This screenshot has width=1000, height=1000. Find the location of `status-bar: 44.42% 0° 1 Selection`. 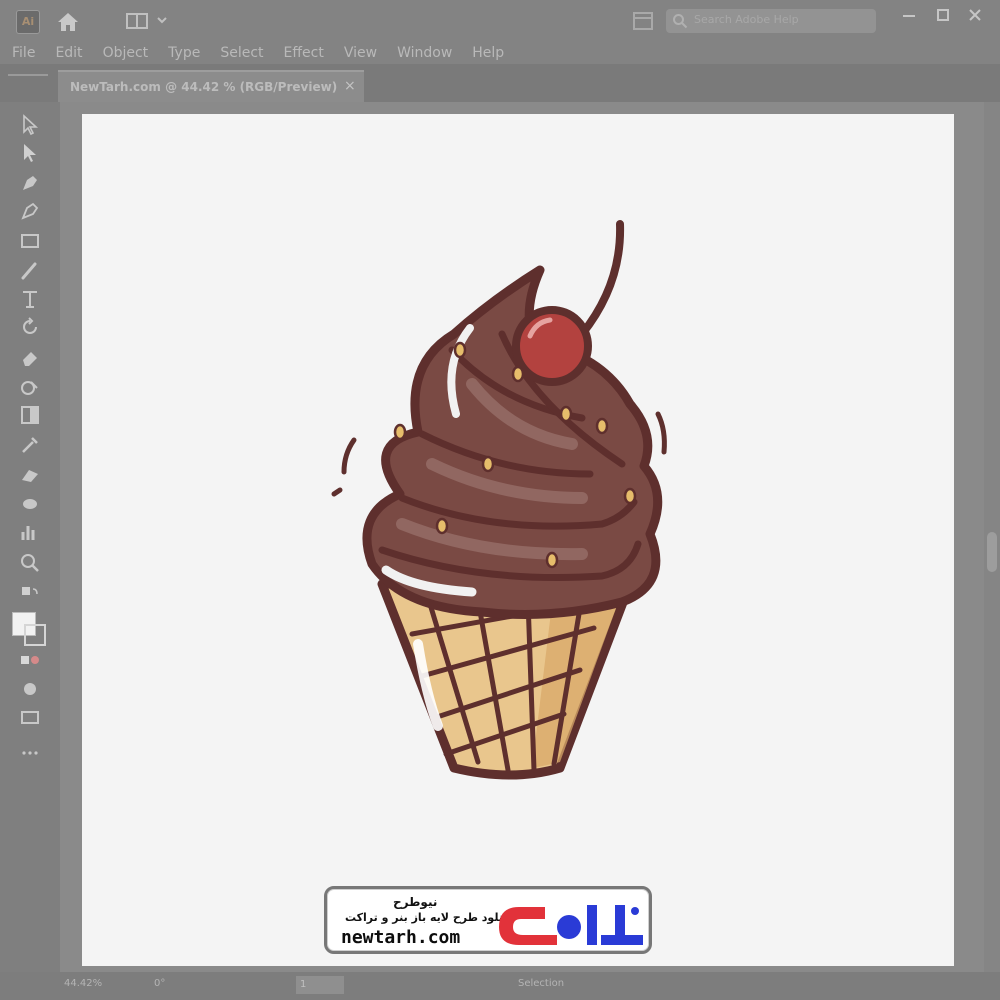

status-bar: 44.42% 0° 1 Selection is located at coordinates (500, 986).